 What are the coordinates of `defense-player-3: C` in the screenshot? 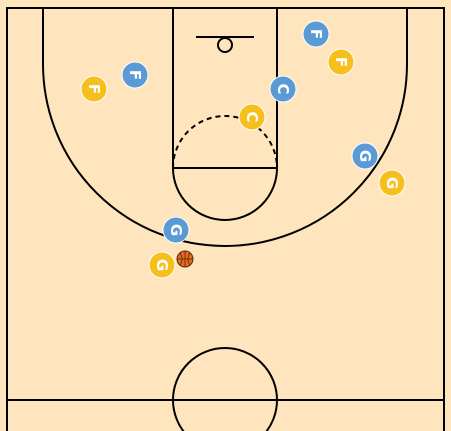 It's located at (283, 89).